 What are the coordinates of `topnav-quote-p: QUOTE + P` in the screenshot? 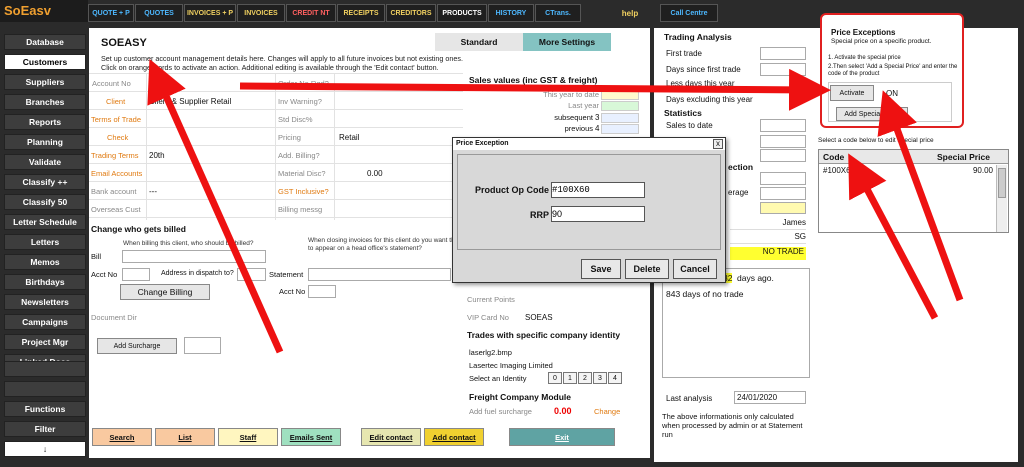 It's located at (111, 13).